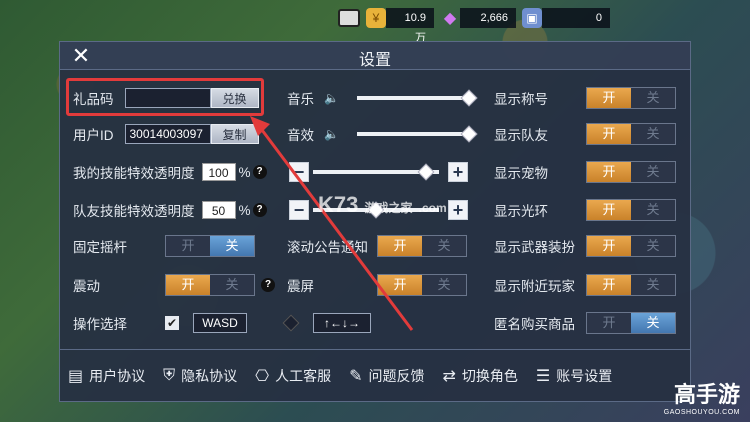  I want to click on watermark-sub: 游戏之家, so click(388, 208).